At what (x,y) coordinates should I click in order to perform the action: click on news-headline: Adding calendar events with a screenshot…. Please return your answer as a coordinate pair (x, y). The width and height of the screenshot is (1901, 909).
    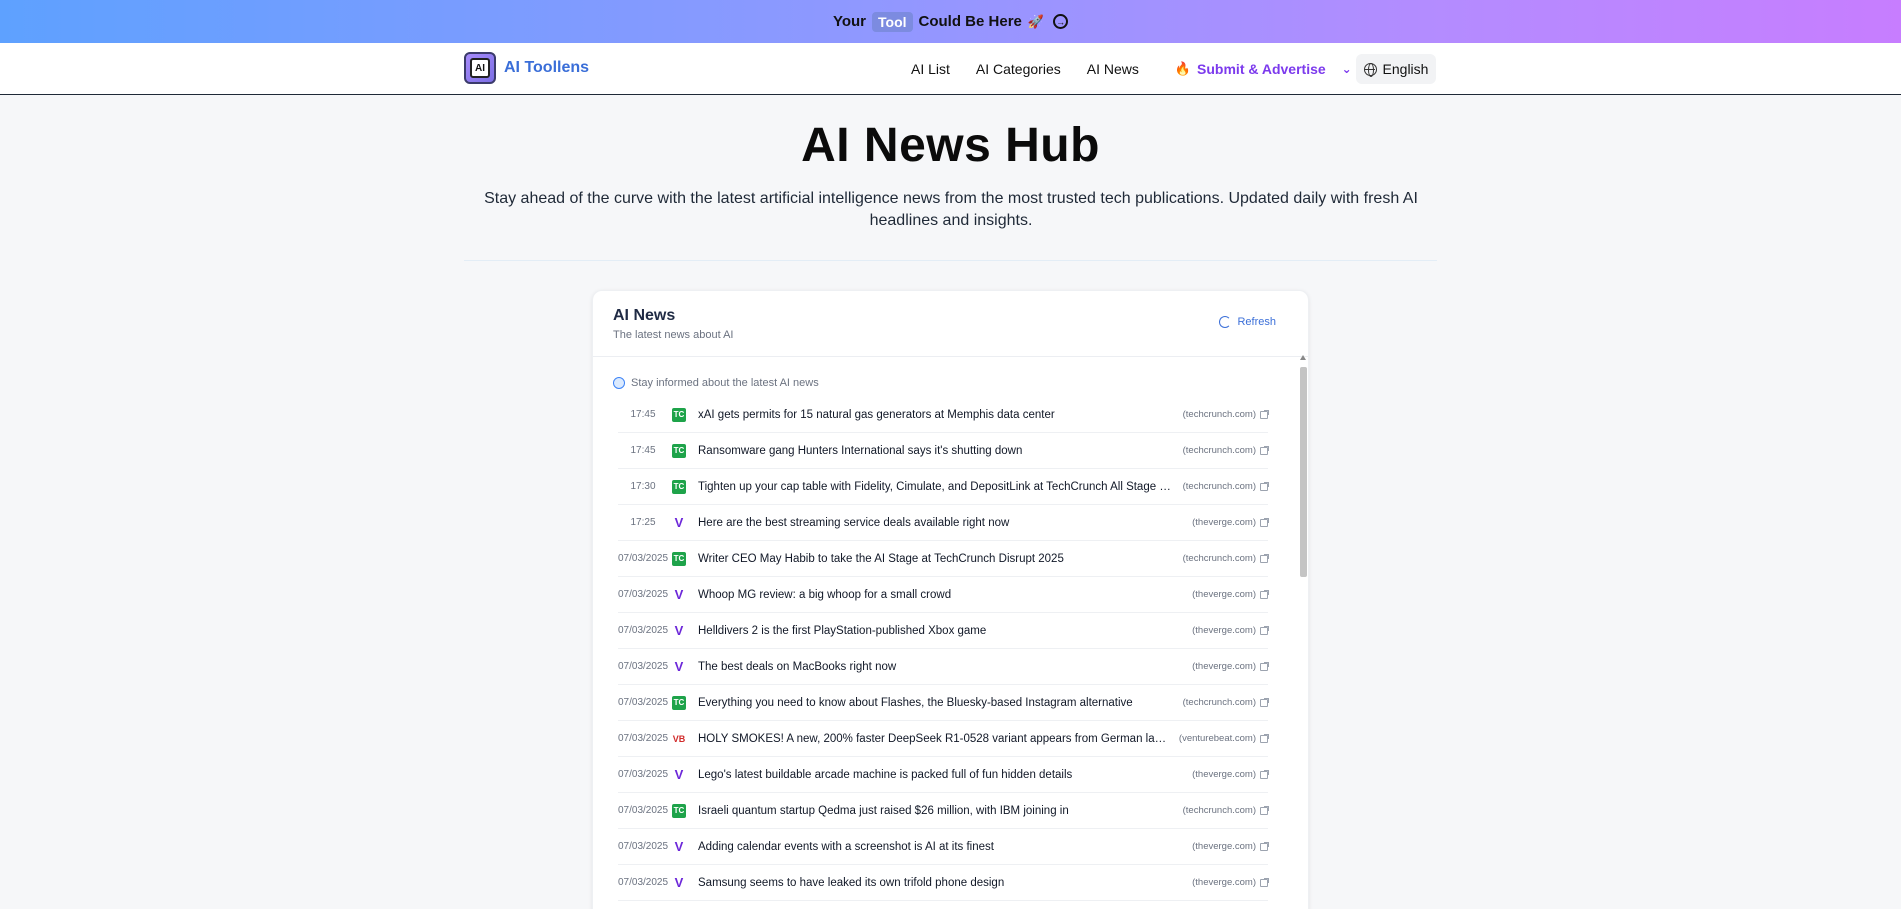
    Looking at the image, I should click on (945, 847).